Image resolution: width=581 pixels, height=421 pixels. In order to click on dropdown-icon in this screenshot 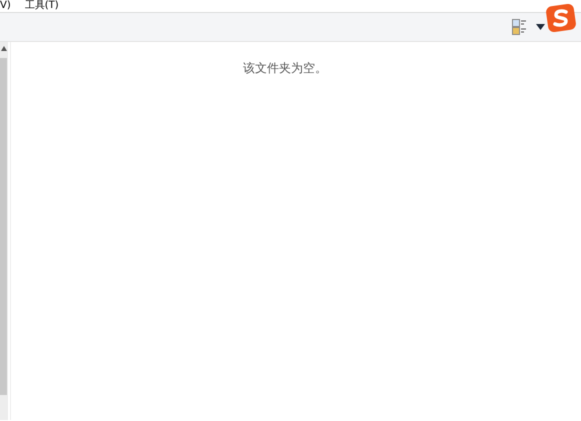, I will do `click(540, 27)`.